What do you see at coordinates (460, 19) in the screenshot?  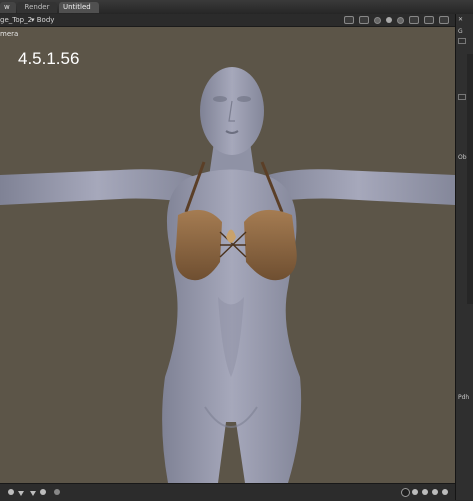 I see `panel-close-icon: ✕` at bounding box center [460, 19].